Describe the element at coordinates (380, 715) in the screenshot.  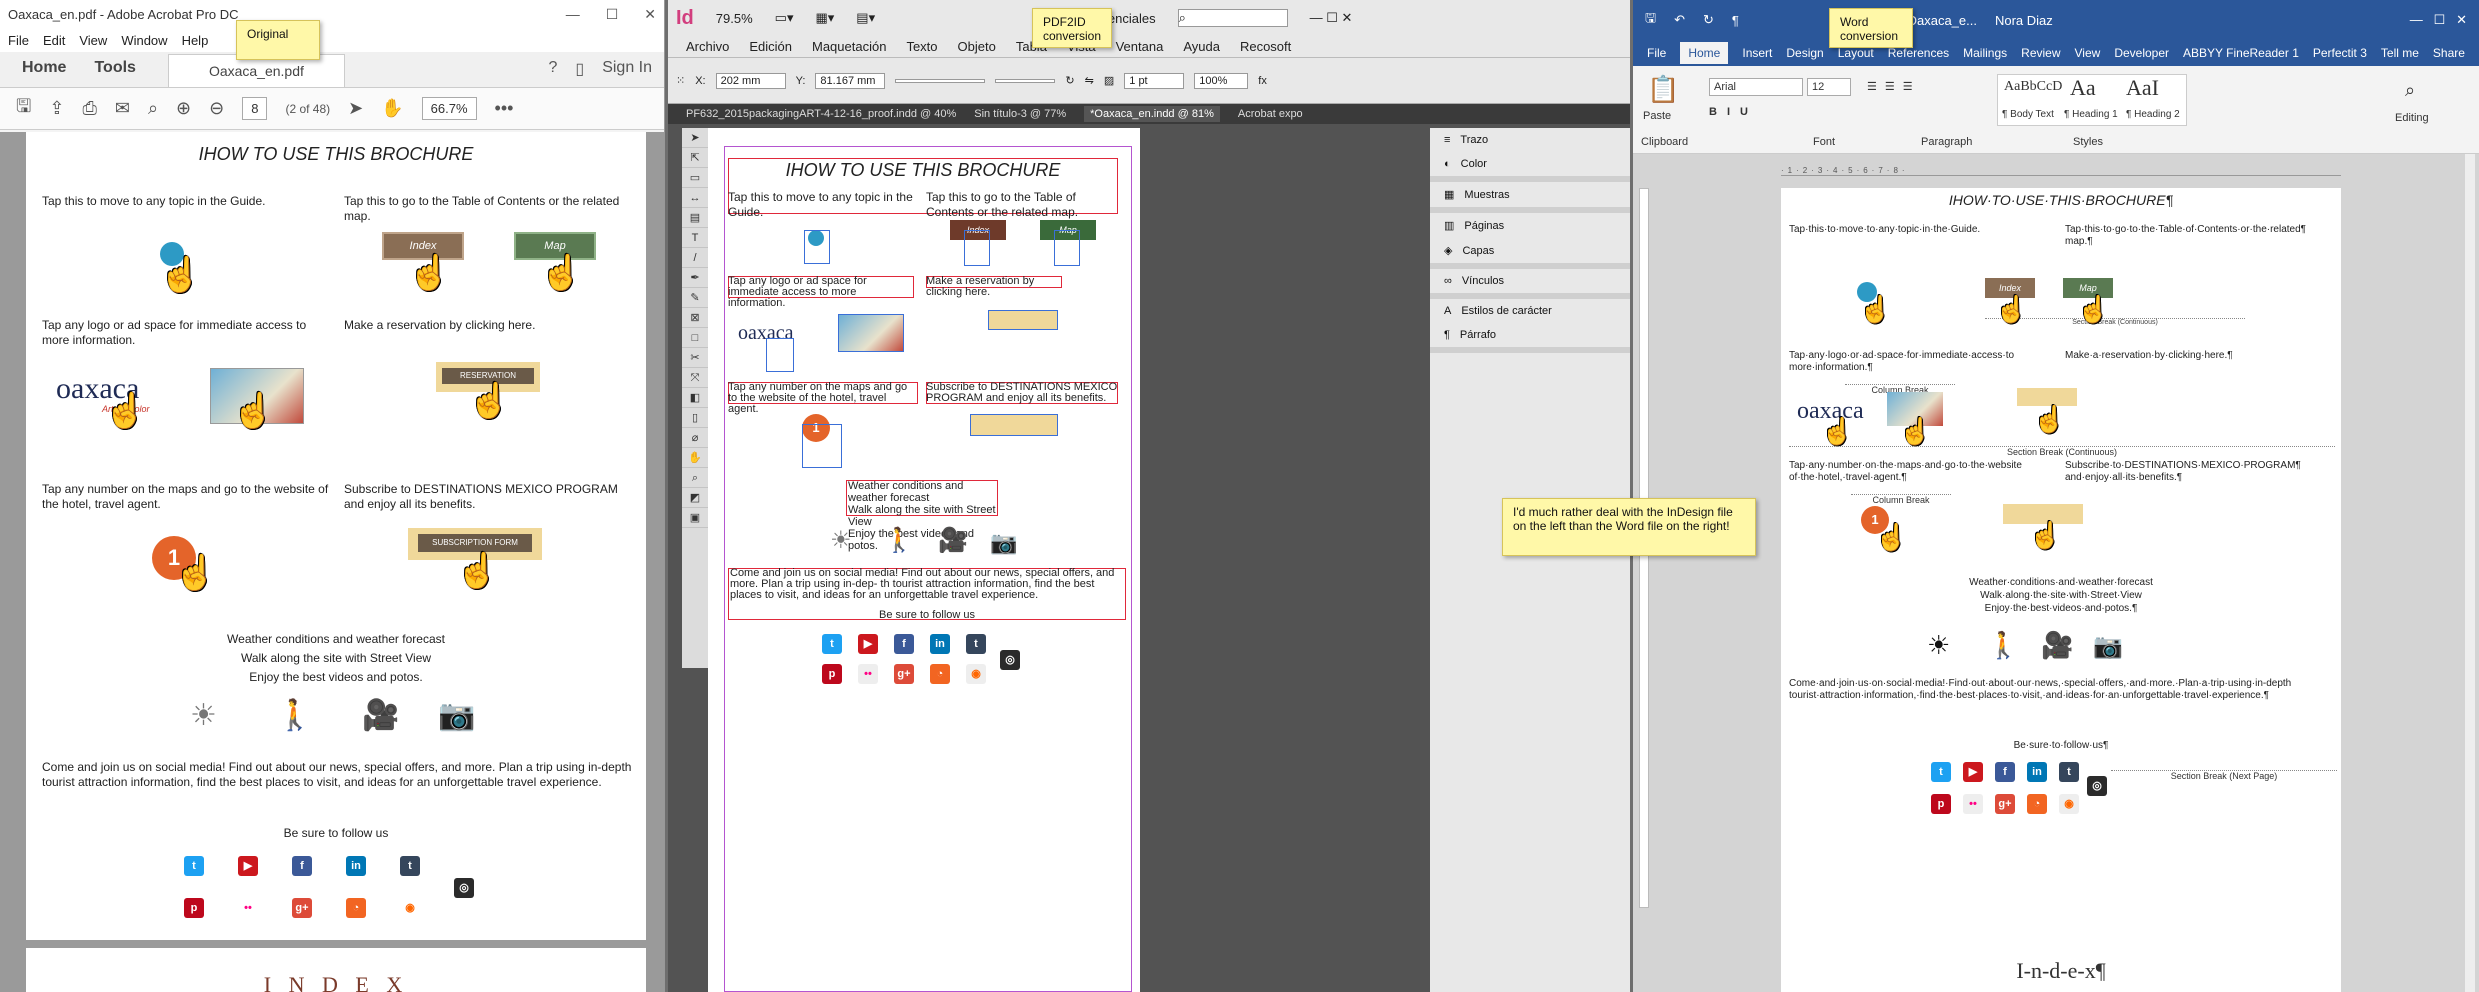
I see `video-camera-icon: 🎥` at that location.